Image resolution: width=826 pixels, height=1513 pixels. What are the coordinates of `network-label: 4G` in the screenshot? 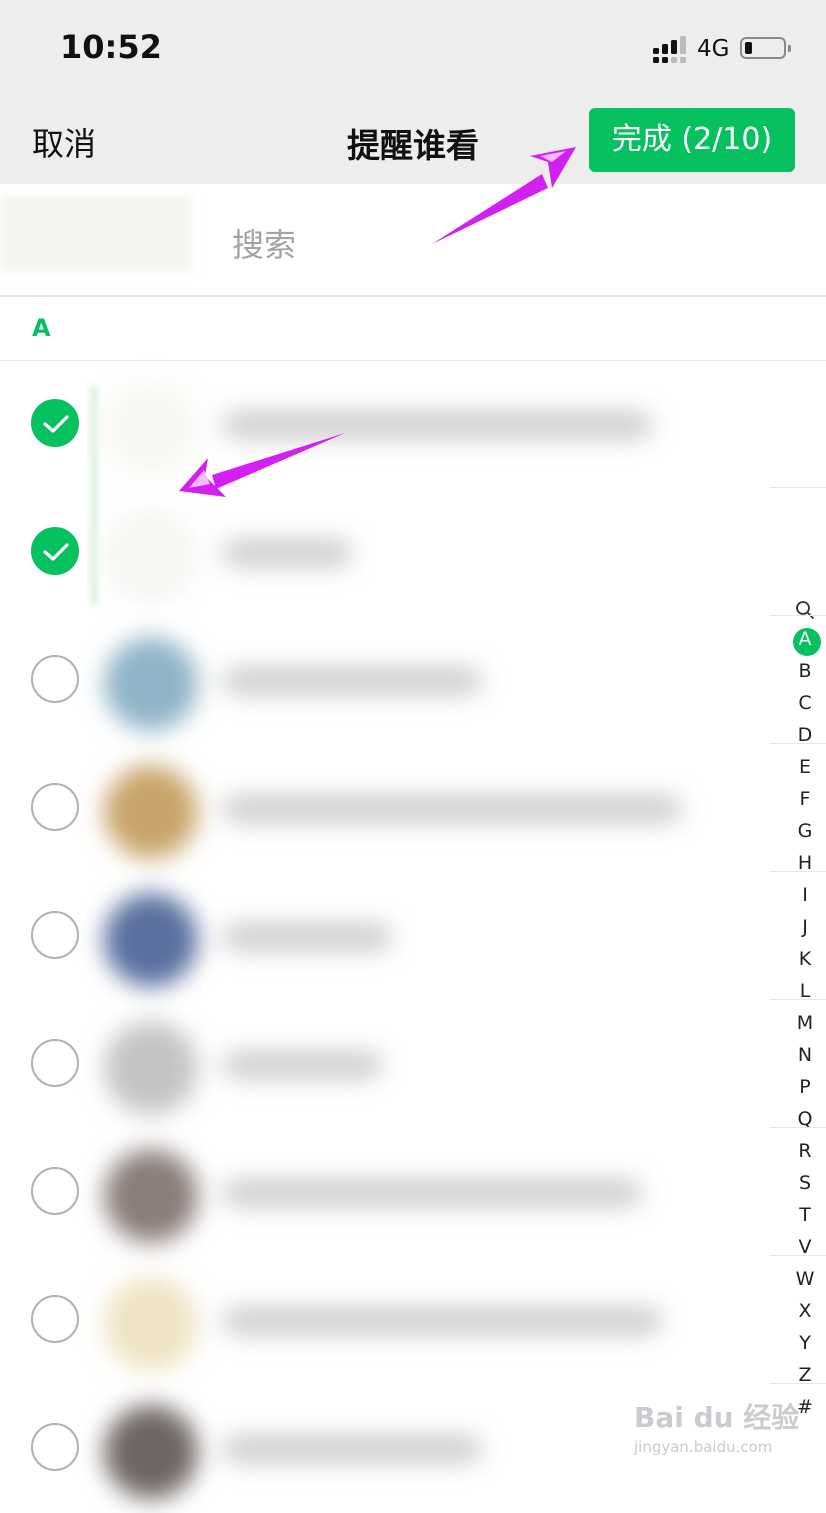 It's located at (713, 49).